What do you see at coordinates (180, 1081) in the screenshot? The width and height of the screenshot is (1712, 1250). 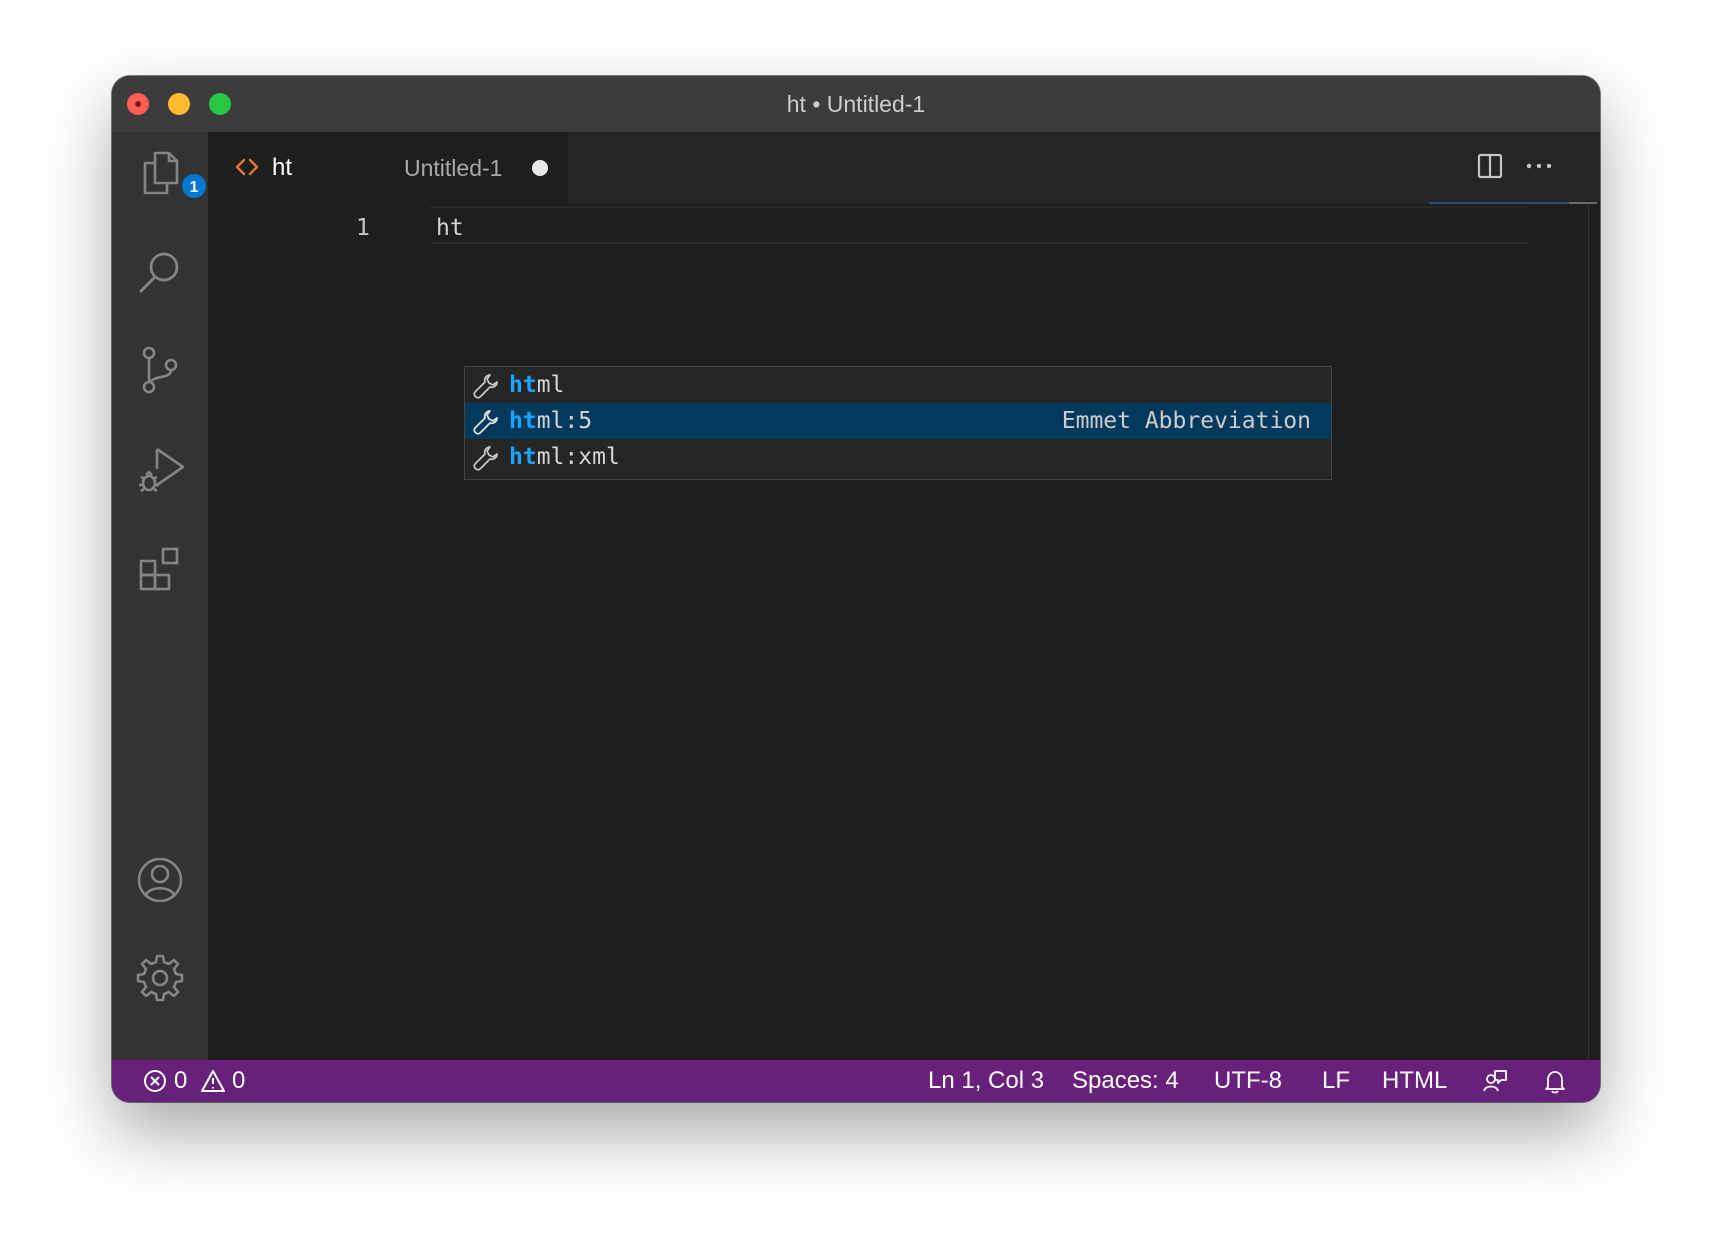 I see `error-count: 0` at bounding box center [180, 1081].